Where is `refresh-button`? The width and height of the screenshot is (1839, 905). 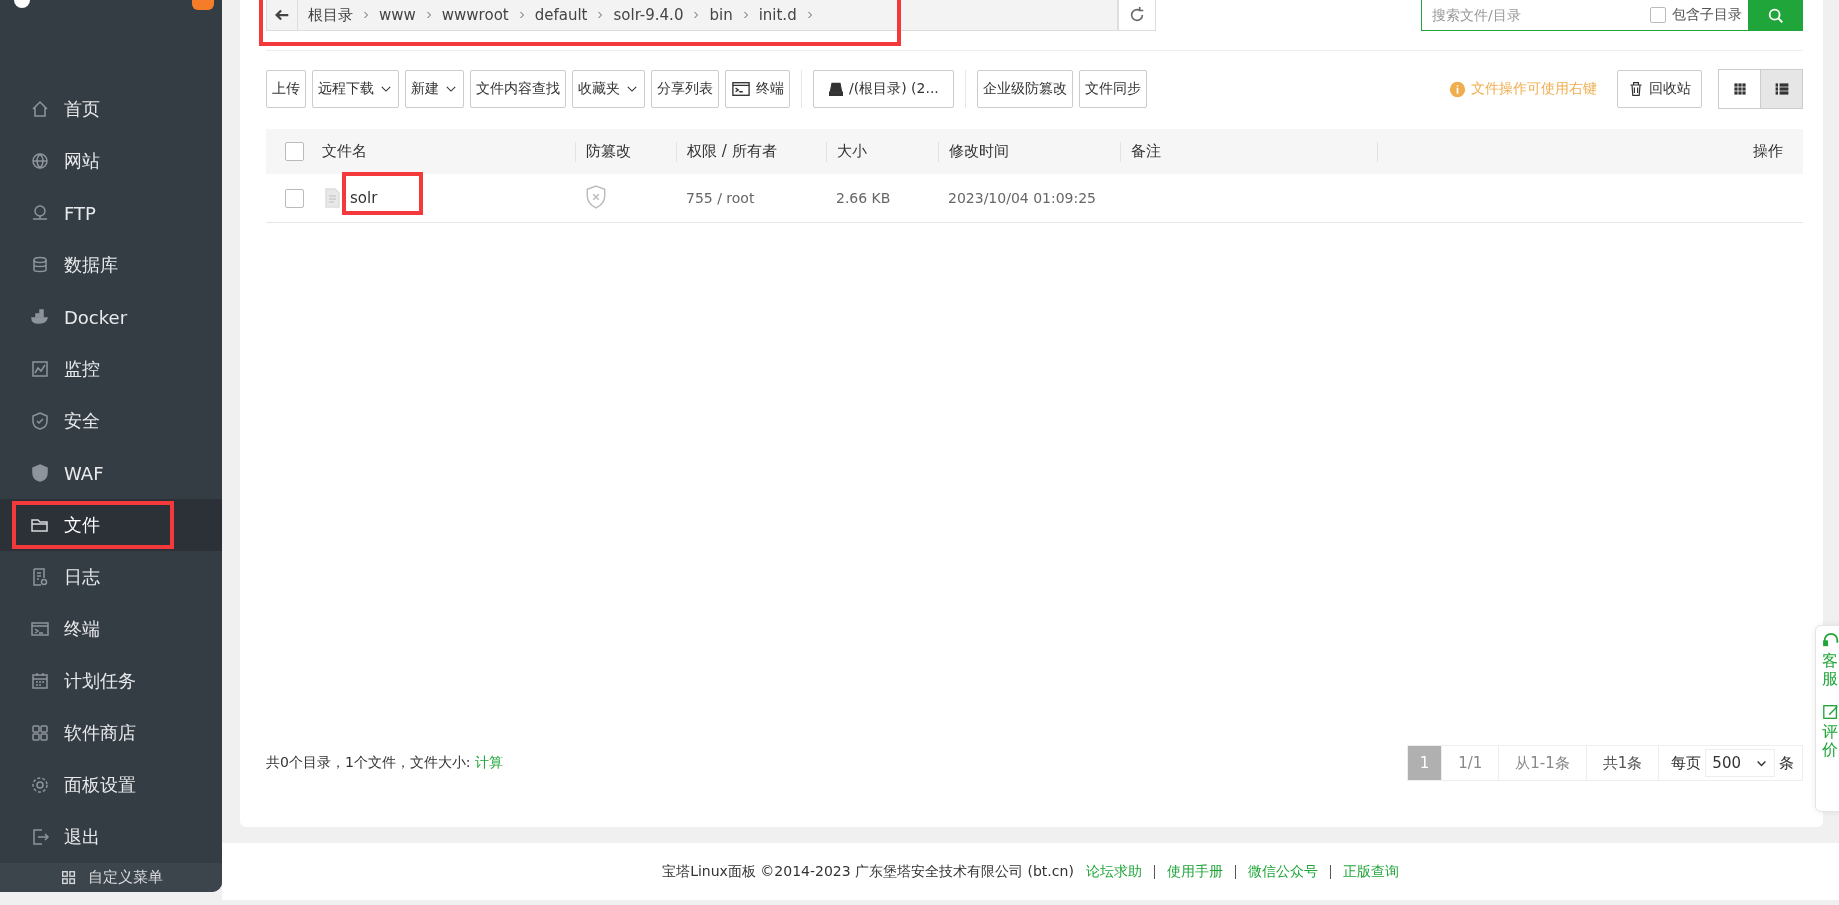 refresh-button is located at coordinates (1137, 15).